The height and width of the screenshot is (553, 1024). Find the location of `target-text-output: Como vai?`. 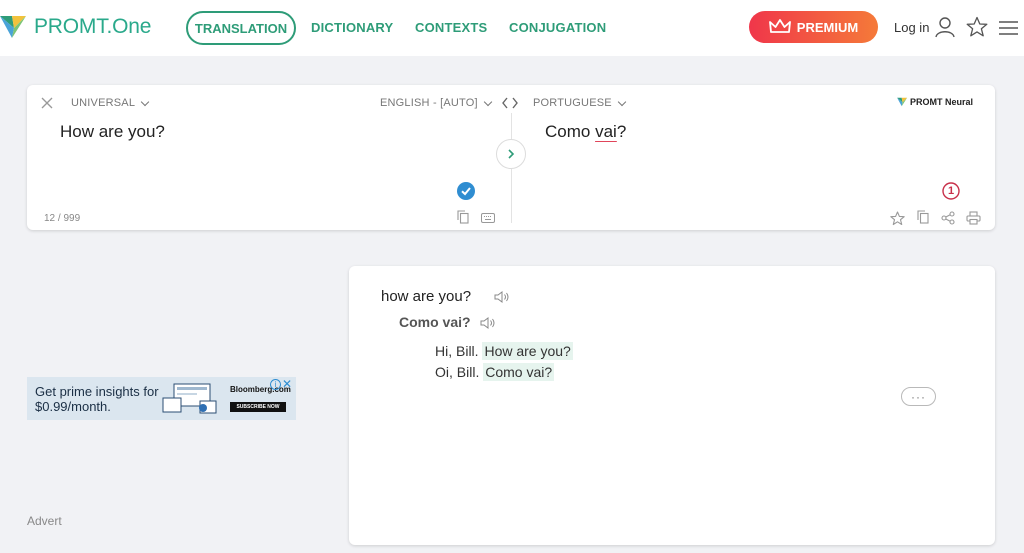

target-text-output: Como vai? is located at coordinates (585, 132).